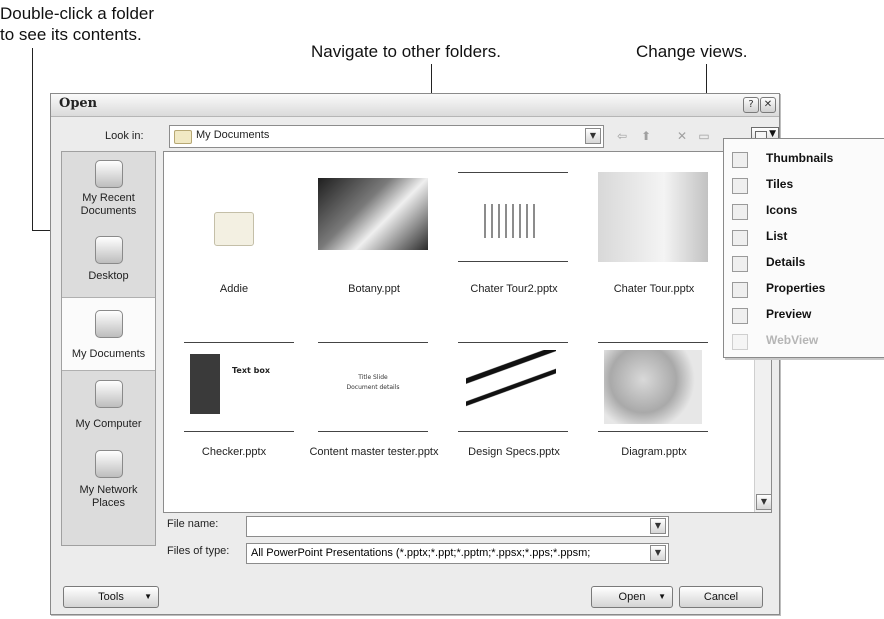 The width and height of the screenshot is (884, 619). Describe the element at coordinates (78, 103) in the screenshot. I see `dialog-title: Open` at that location.